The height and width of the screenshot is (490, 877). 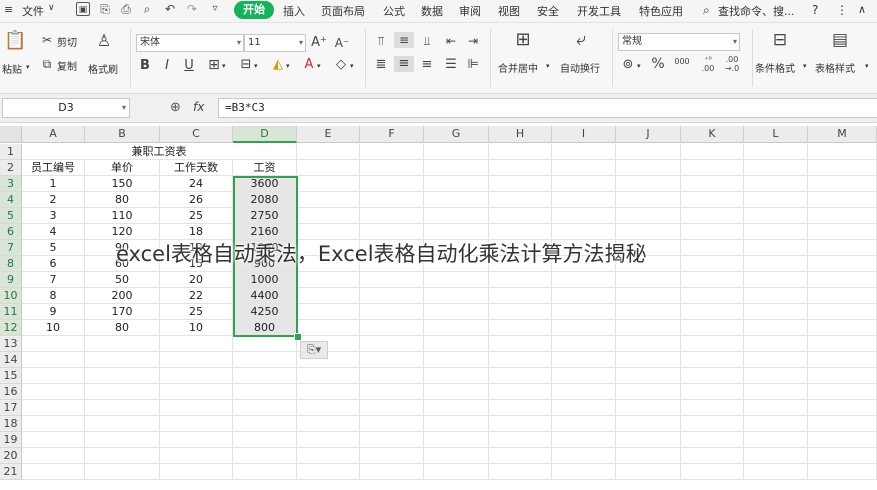 I want to click on data-cell: 8, so click(x=53, y=296).